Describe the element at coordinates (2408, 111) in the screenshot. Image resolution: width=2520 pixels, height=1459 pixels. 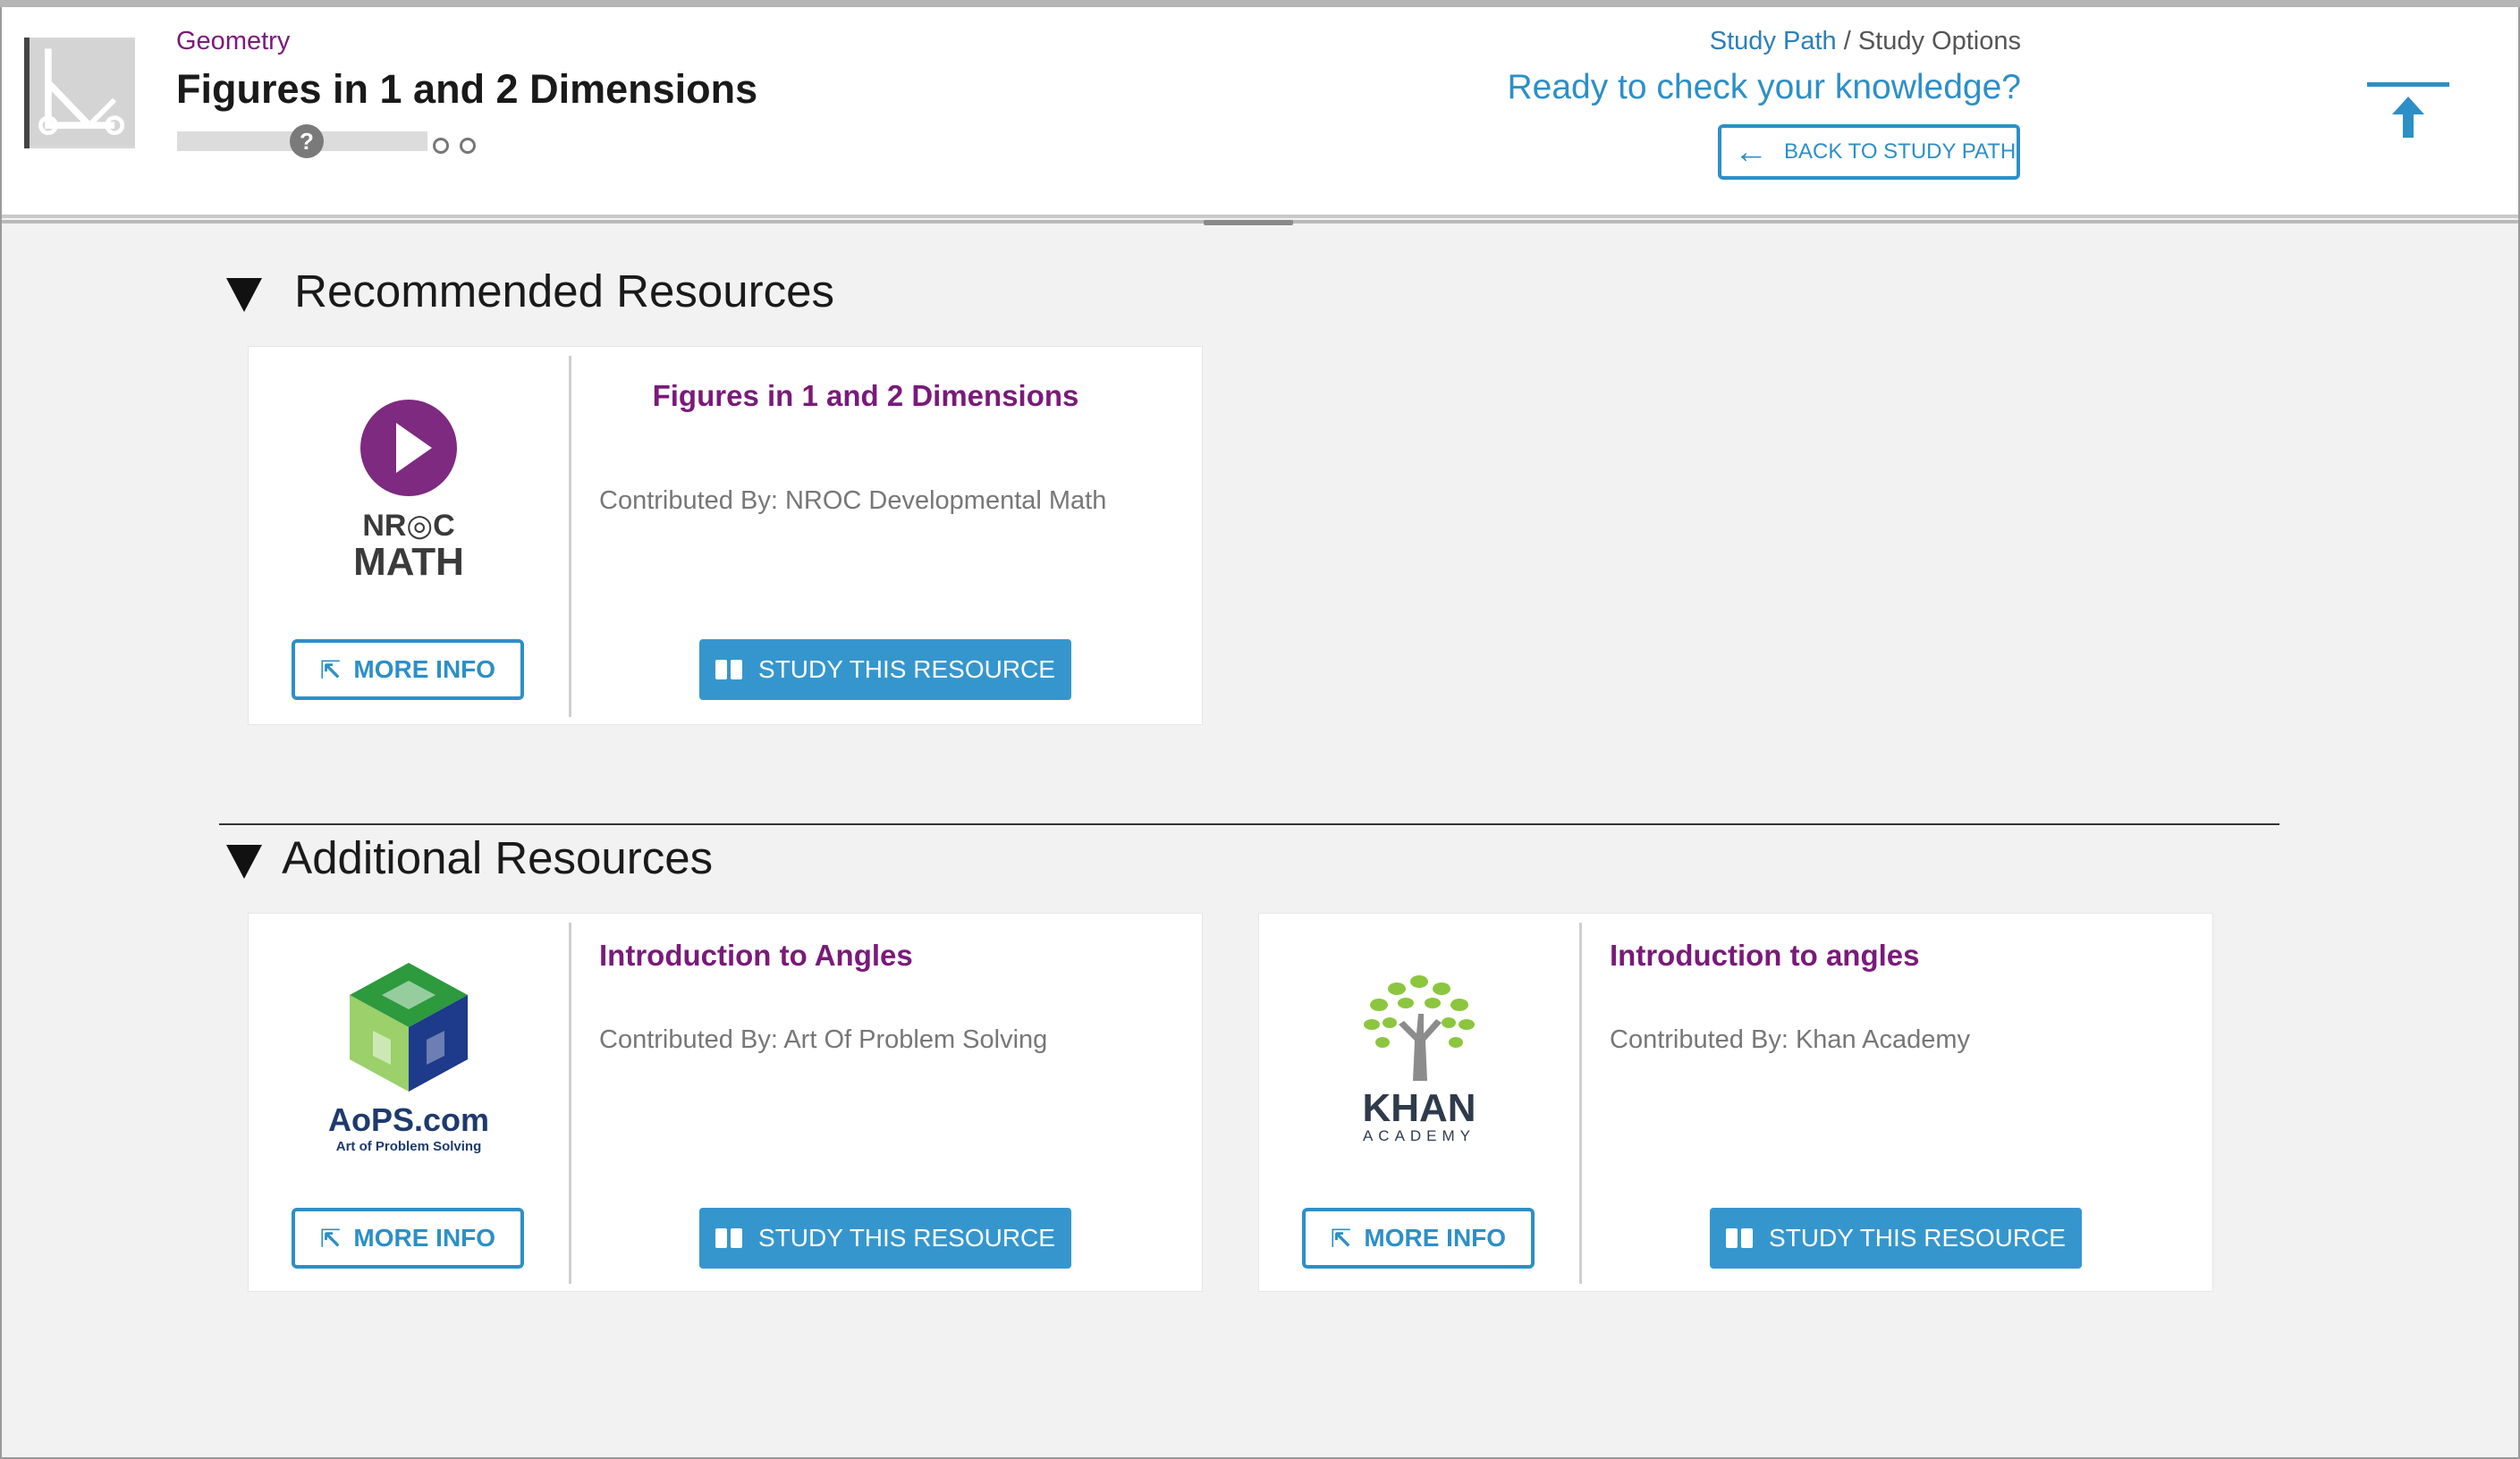
I see `scroll-to-top-icon` at that location.